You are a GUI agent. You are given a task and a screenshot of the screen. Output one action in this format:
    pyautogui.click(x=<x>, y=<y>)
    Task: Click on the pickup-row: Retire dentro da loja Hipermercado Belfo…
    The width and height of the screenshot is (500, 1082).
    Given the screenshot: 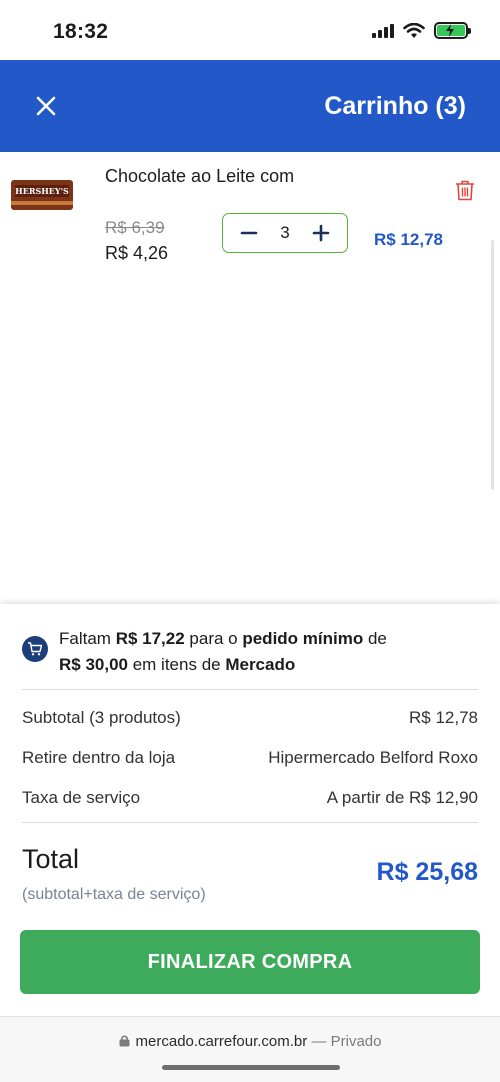 What is the action you would take?
    pyautogui.click(x=250, y=758)
    